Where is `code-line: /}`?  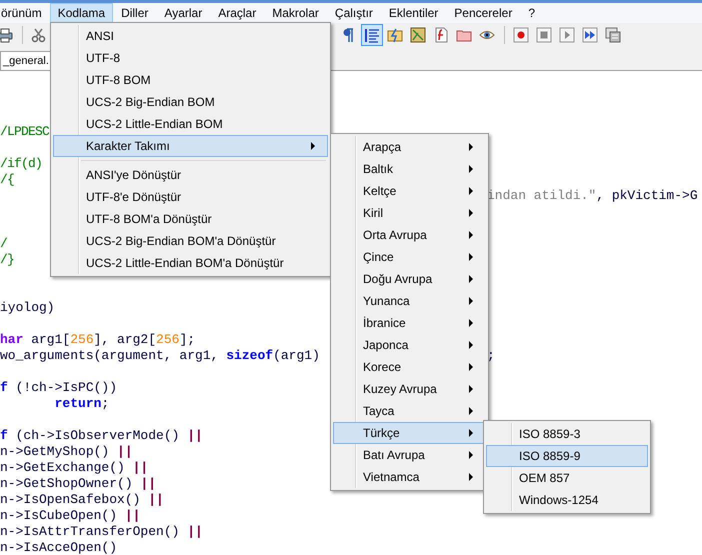
code-line: /} is located at coordinates (7, 260).